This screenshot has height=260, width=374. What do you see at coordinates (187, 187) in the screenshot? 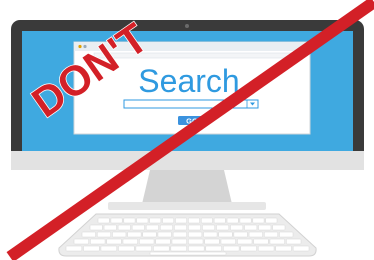
I see `stand-neck` at bounding box center [187, 187].